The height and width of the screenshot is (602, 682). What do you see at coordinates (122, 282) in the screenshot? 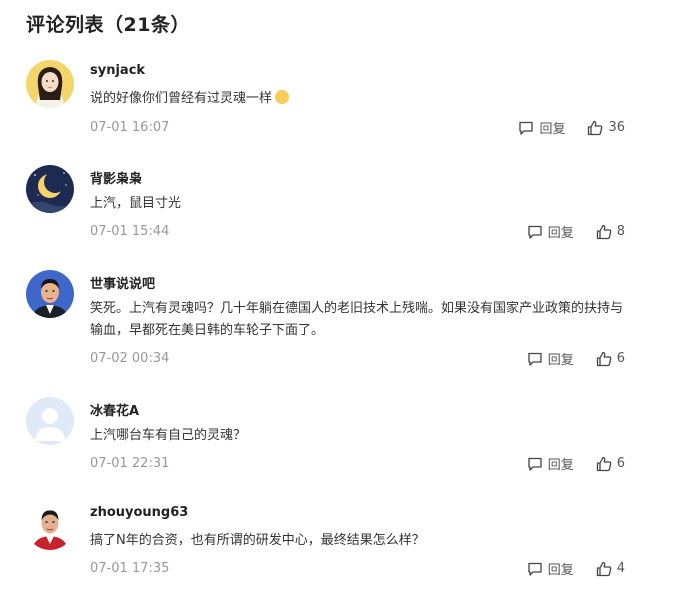
I see `username: 世事说说吧` at bounding box center [122, 282].